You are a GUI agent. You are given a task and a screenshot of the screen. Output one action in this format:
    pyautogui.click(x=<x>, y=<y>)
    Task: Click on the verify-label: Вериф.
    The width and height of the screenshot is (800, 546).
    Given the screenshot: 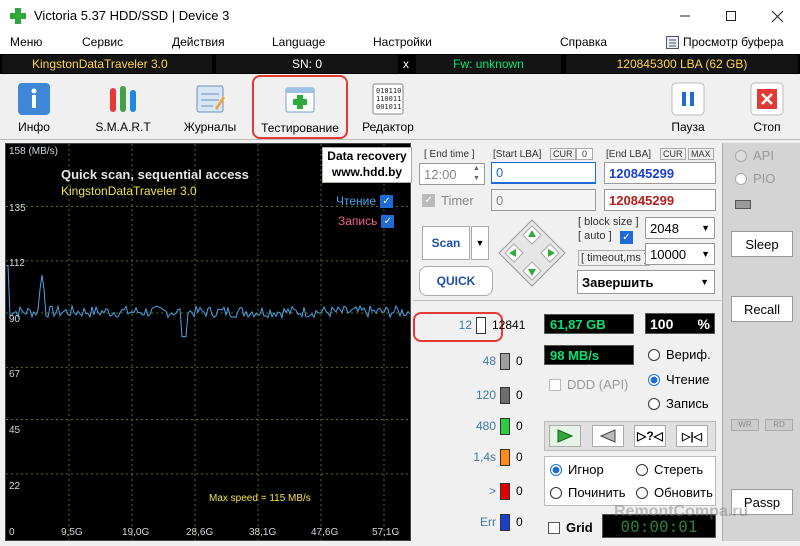 What is the action you would take?
    pyautogui.click(x=688, y=354)
    